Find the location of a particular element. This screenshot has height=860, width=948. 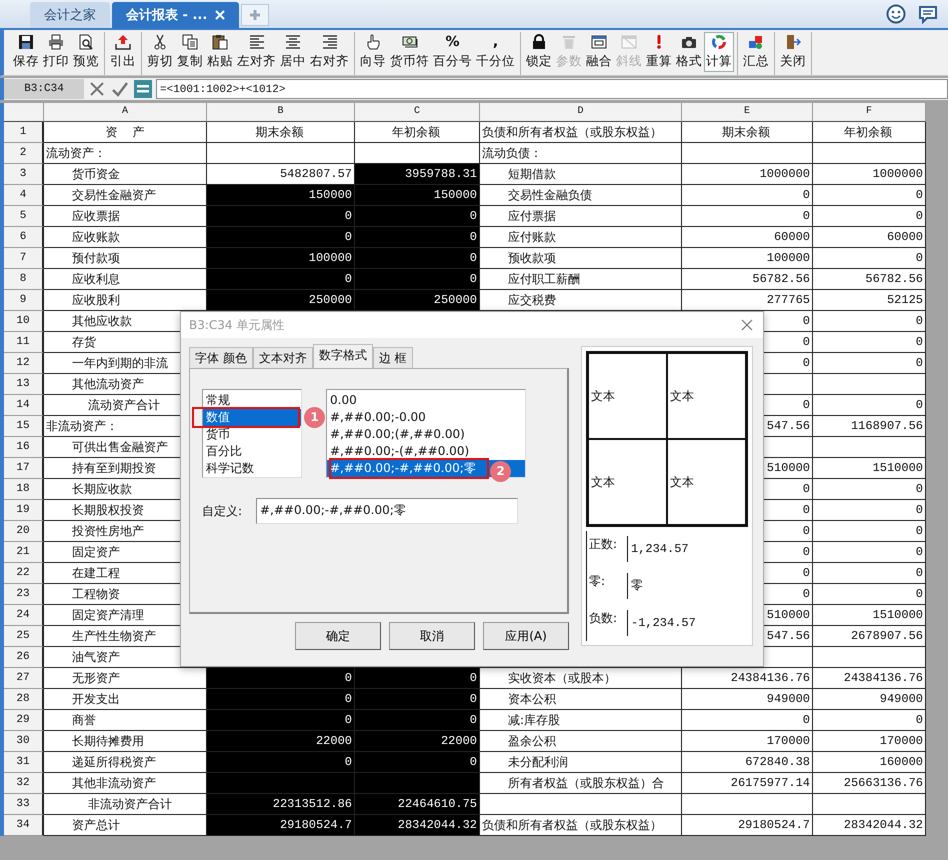

tab: 文本对齐 is located at coordinates (282, 357).